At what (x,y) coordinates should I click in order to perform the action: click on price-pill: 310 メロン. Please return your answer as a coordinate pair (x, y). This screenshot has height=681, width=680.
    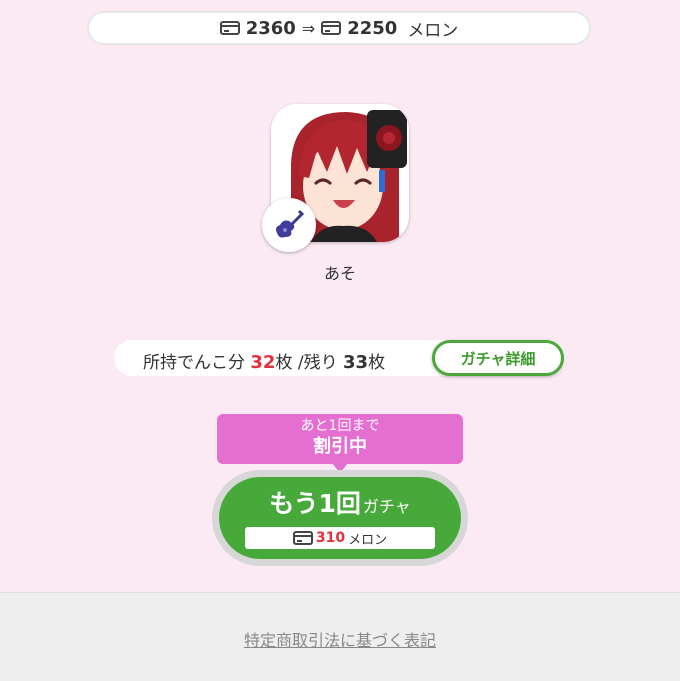
    Looking at the image, I should click on (340, 538).